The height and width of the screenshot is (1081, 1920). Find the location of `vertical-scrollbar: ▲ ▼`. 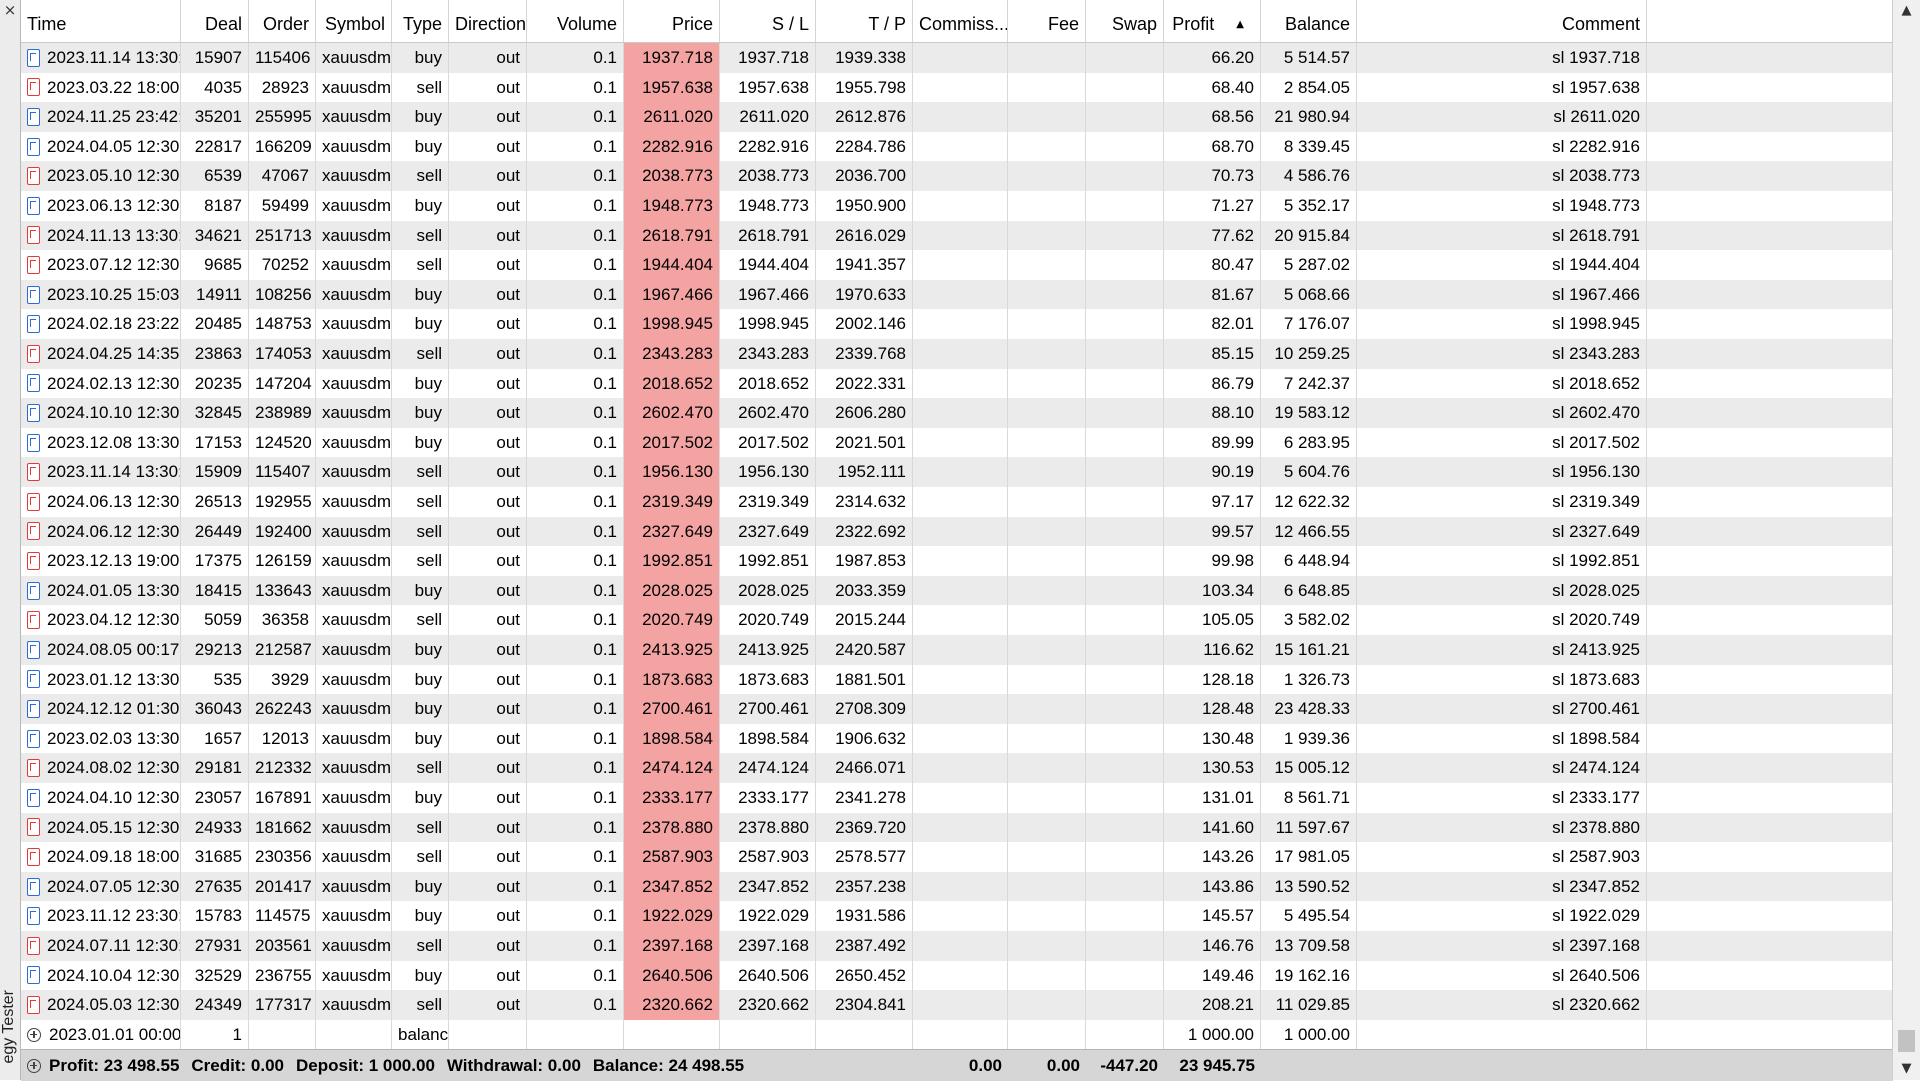

vertical-scrollbar: ▲ ▼ is located at coordinates (1906, 540).